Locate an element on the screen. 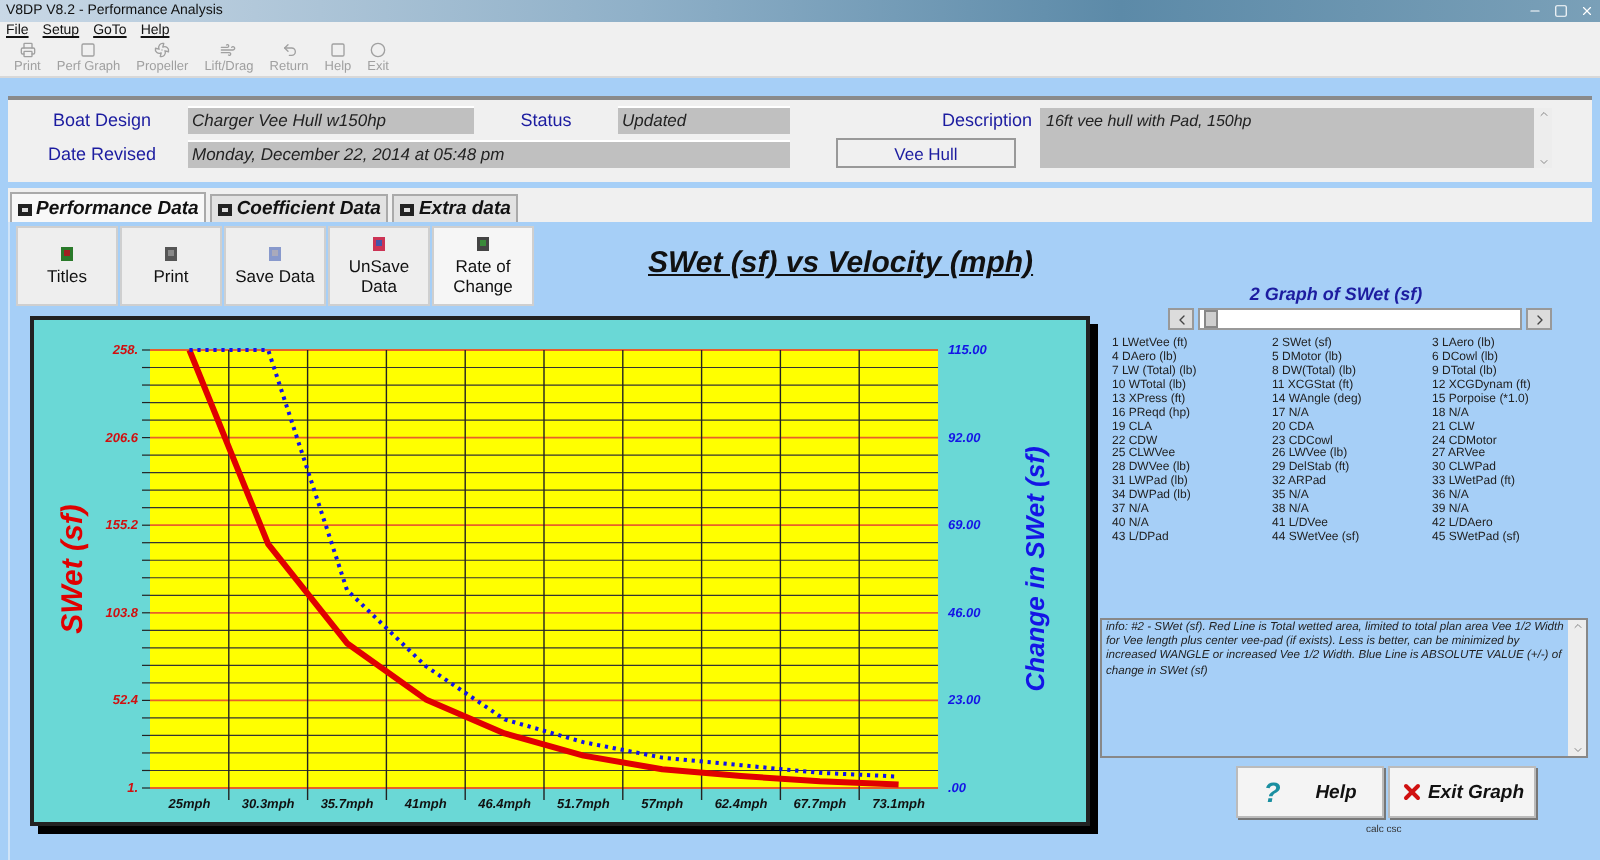 The height and width of the screenshot is (860, 1600). hull-button: Vee Hull is located at coordinates (926, 153).